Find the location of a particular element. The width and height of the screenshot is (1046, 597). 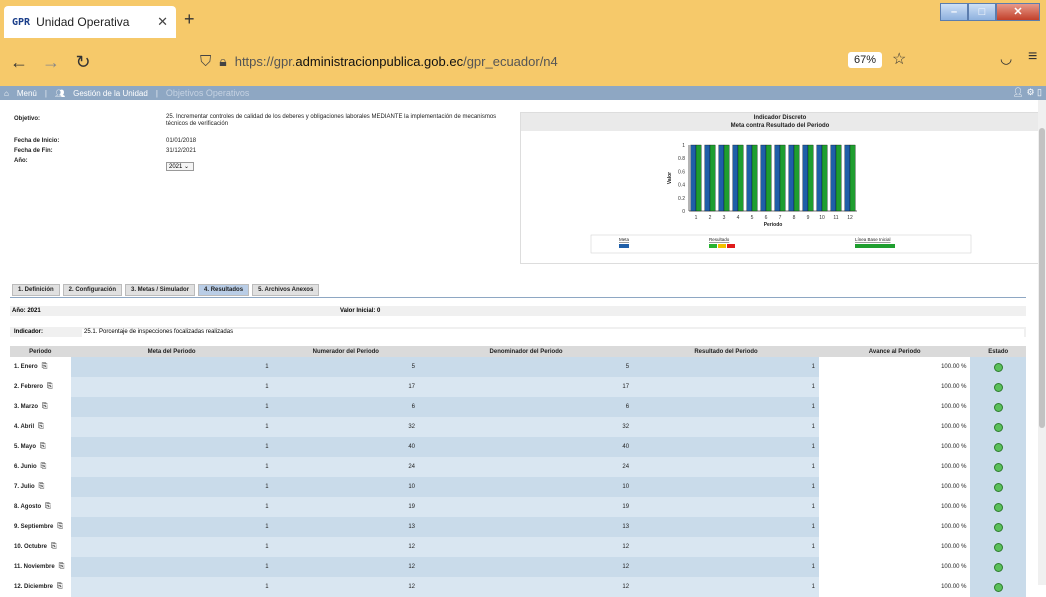

anio-select: 2021 ⌄ is located at coordinates (180, 166).